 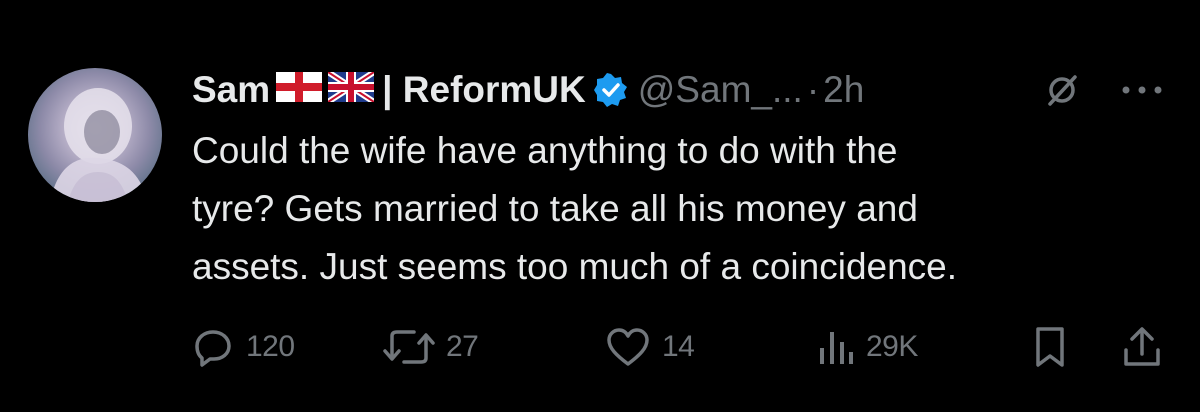 I want to click on share-button, so click(x=1147, y=347).